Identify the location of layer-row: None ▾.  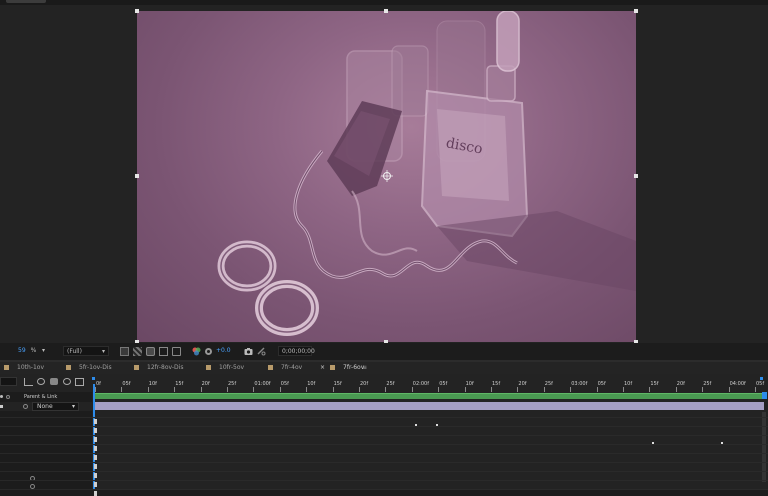
(46, 406).